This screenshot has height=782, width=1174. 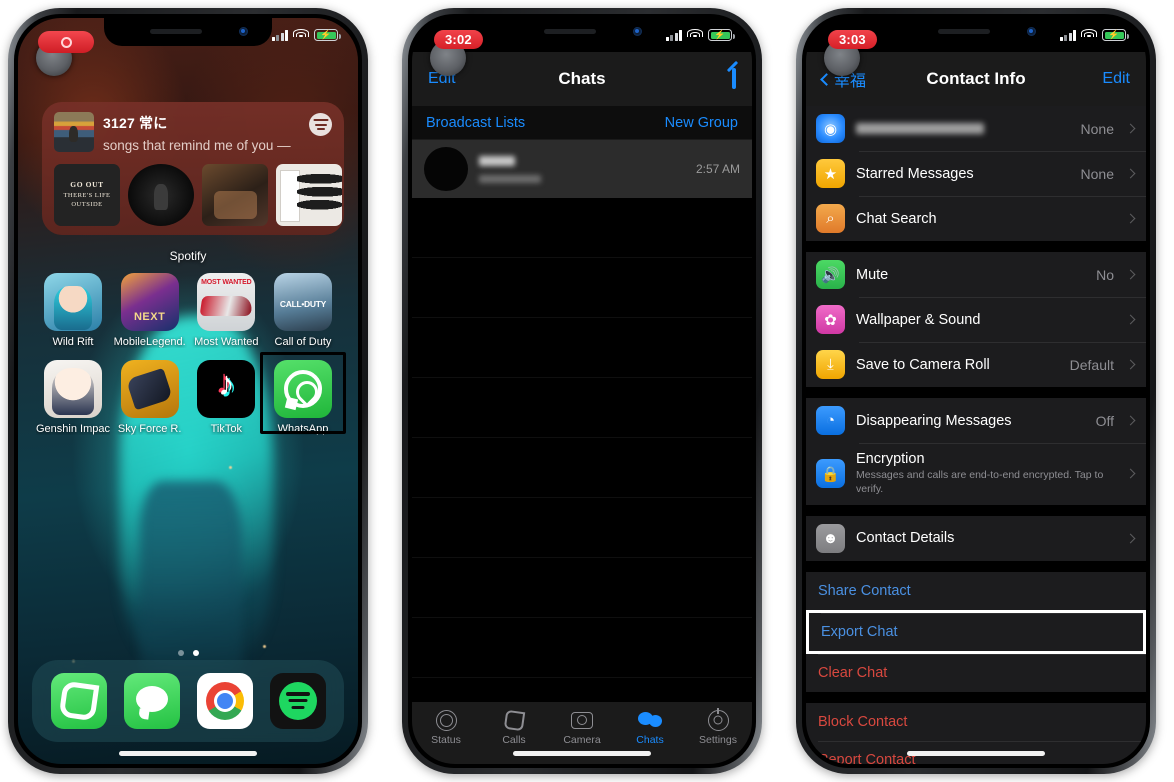 I want to click on phone-2-notch, so click(x=582, y=32).